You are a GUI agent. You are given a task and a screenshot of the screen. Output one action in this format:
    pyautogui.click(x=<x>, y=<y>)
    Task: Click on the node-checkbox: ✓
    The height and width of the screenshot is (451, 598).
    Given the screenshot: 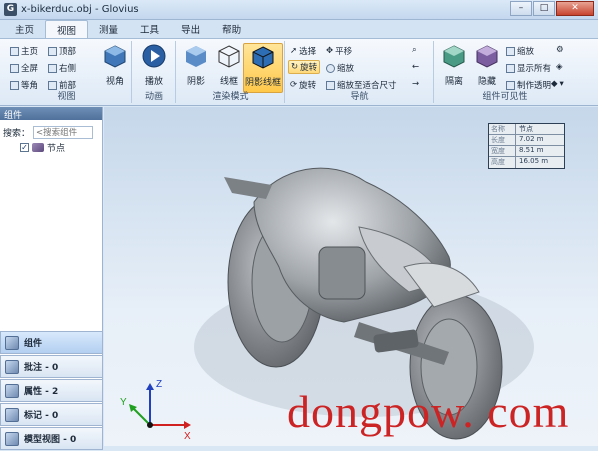 What is the action you would take?
    pyautogui.click(x=24, y=147)
    